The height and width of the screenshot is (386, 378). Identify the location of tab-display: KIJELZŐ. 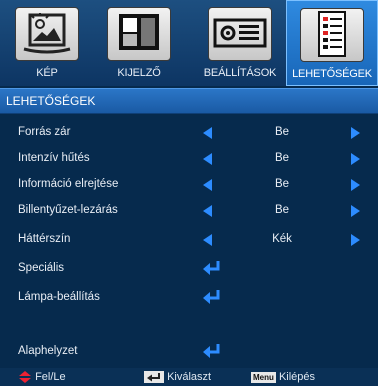
(139, 43).